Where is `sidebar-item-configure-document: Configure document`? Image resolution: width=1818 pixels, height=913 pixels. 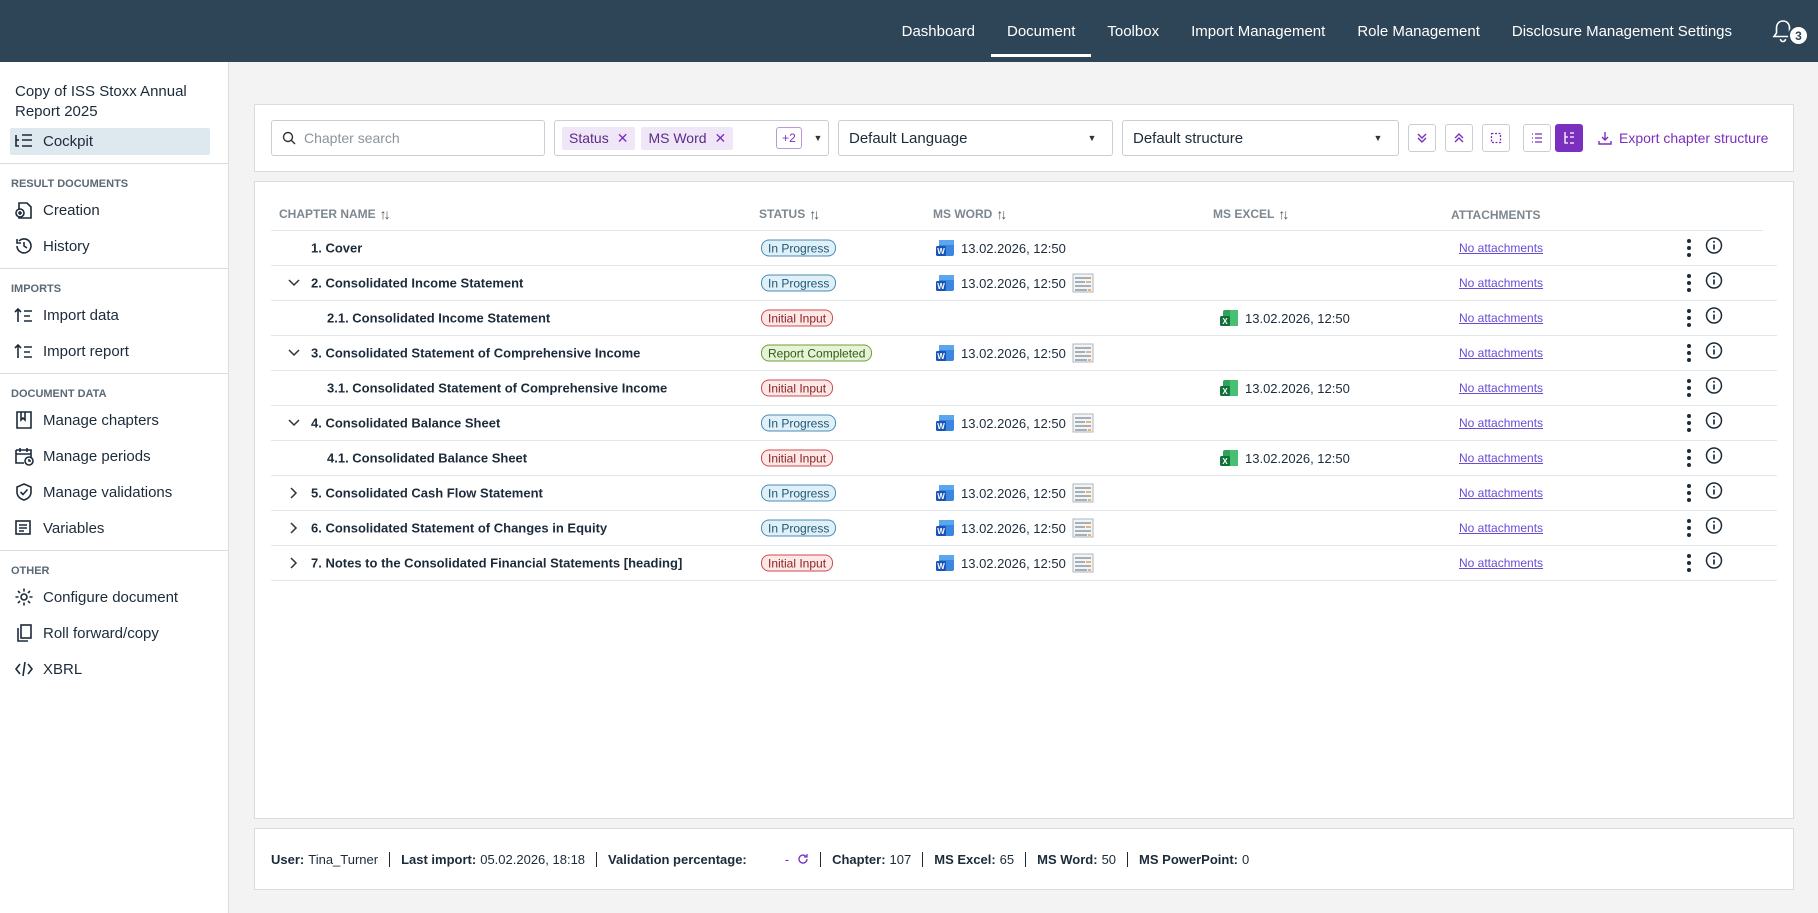 sidebar-item-configure-document: Configure document is located at coordinates (114, 597).